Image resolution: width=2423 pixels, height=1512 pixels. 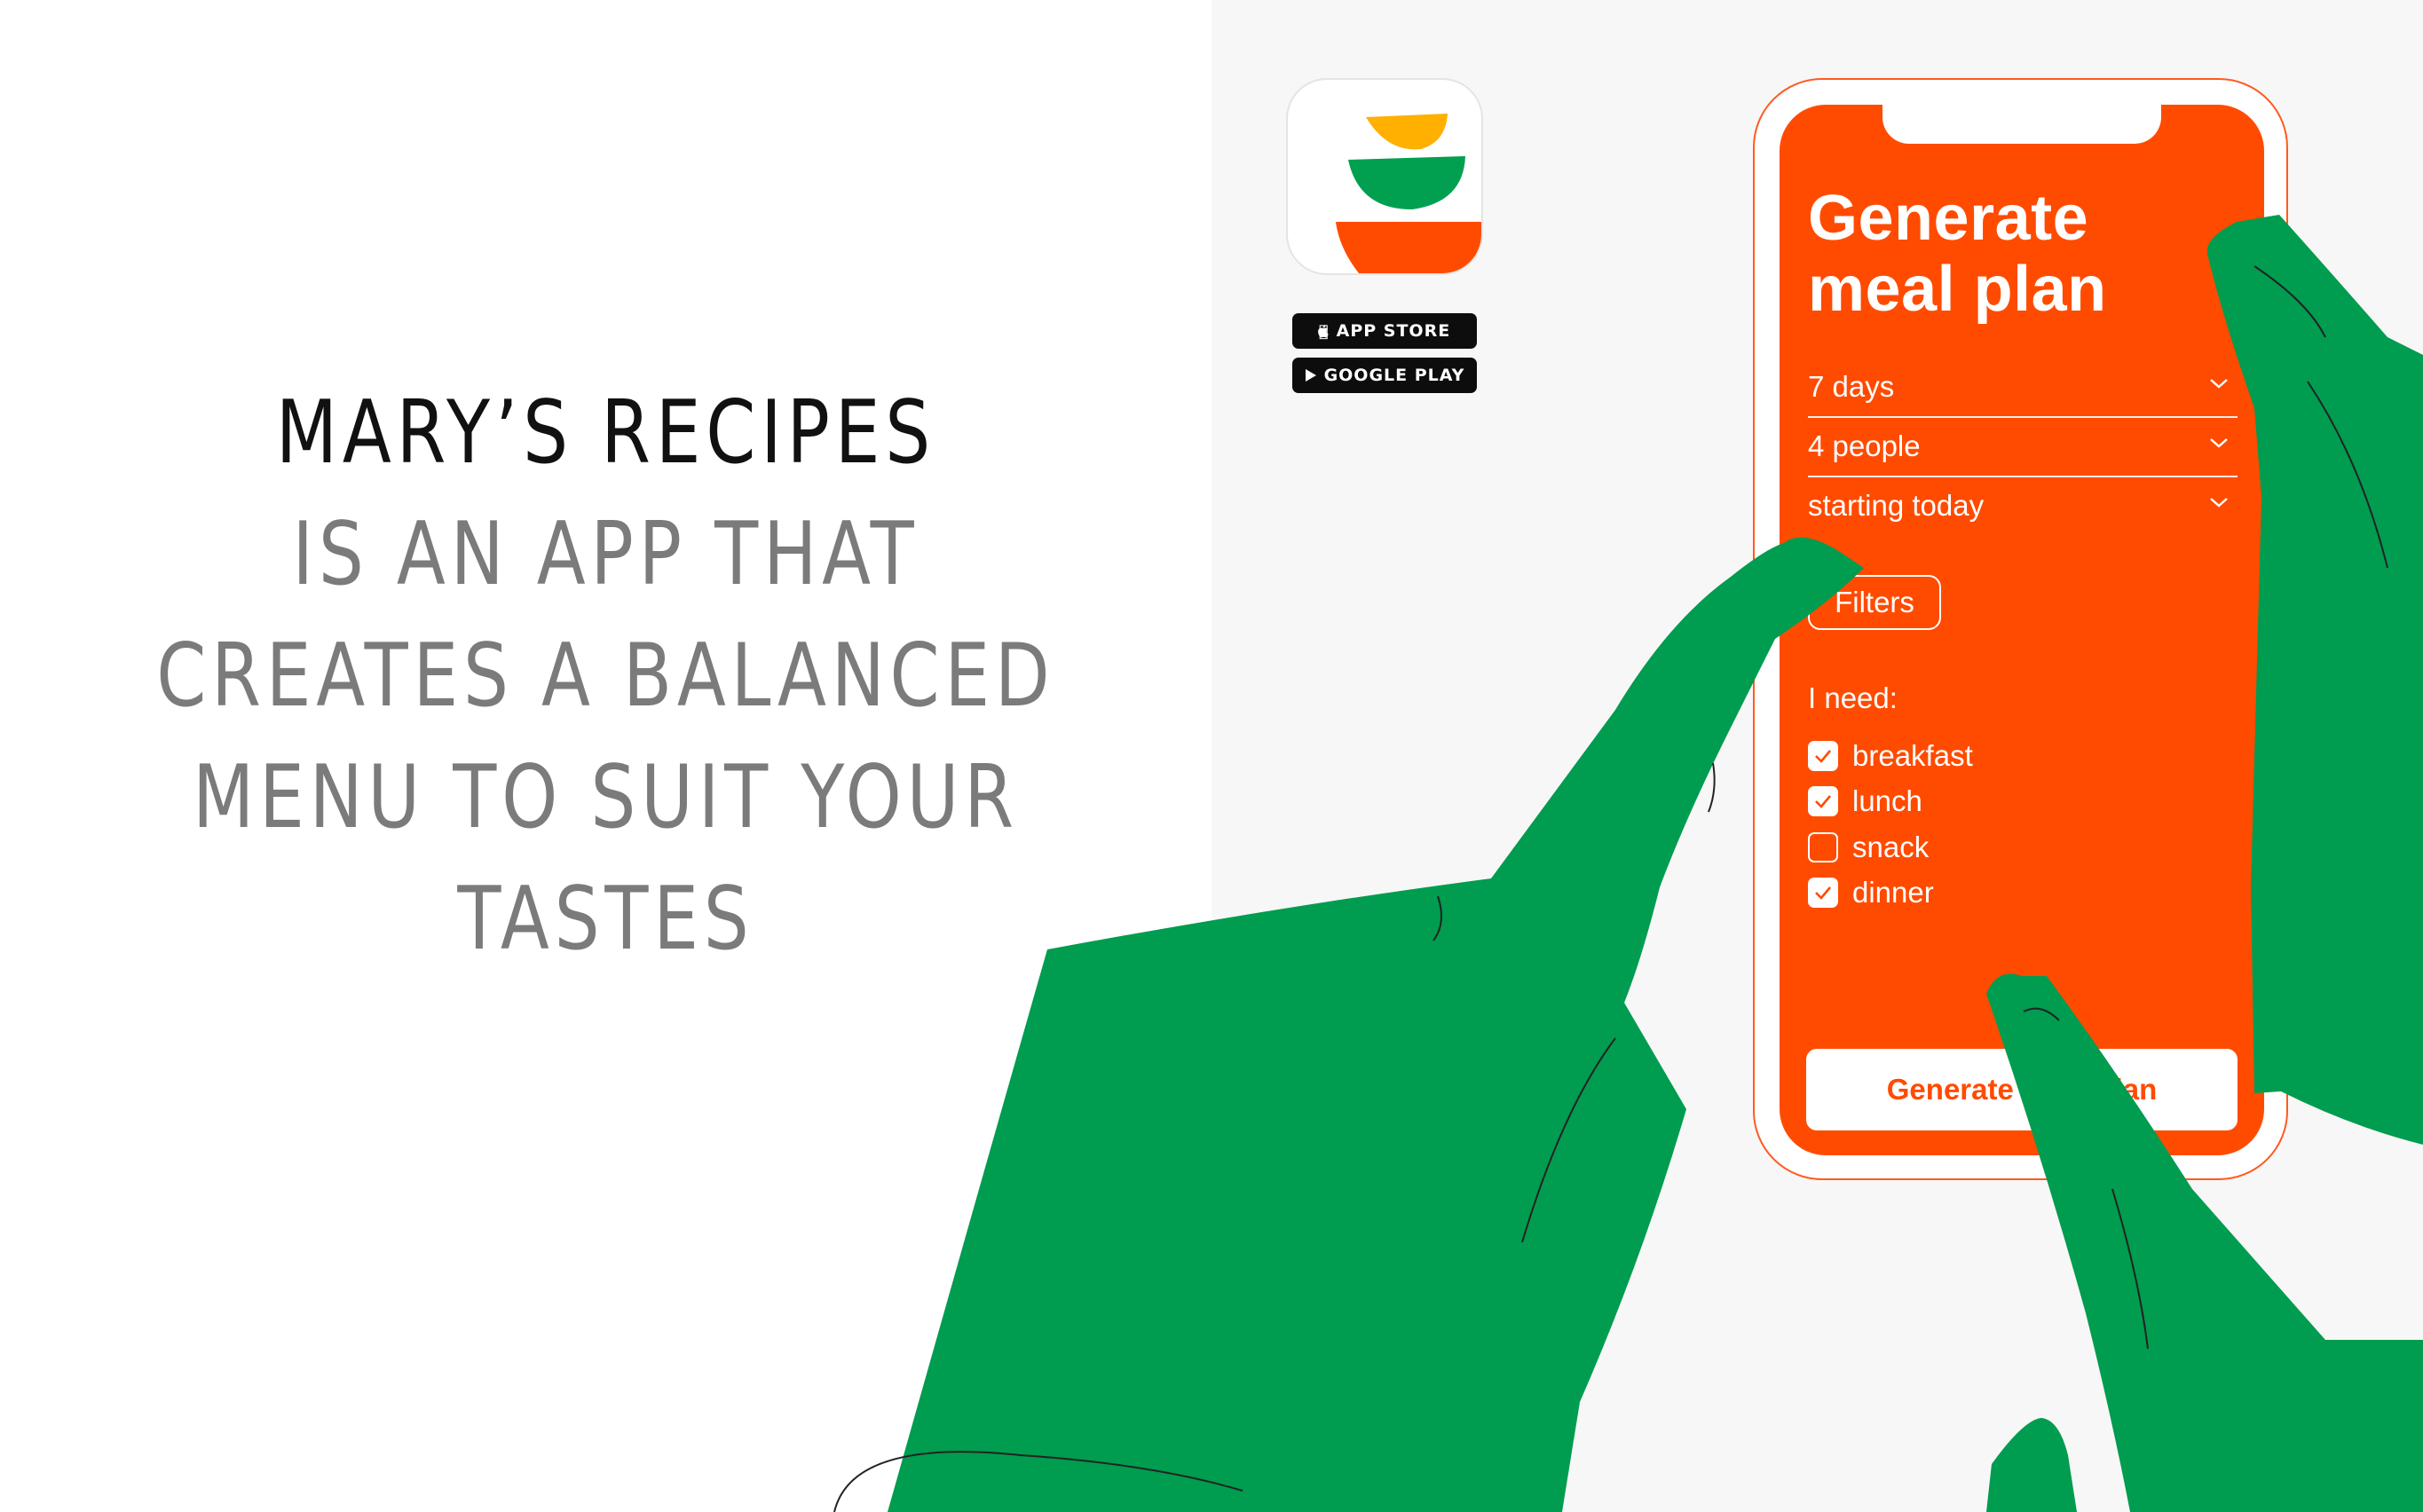 What do you see at coordinates (1891, 847) in the screenshot?
I see `meal-label: snack` at bounding box center [1891, 847].